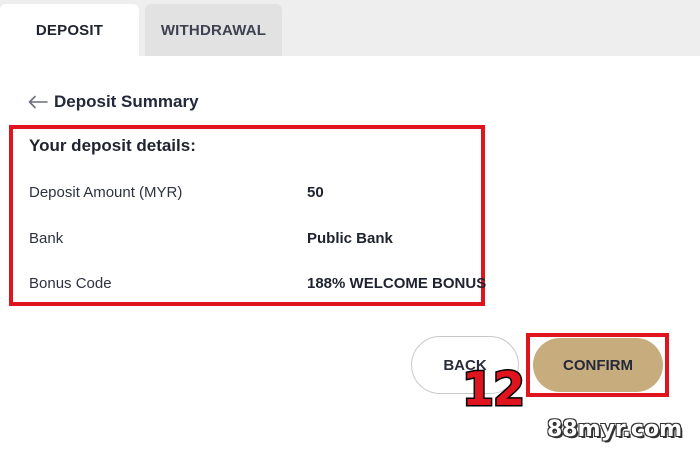 This screenshot has width=700, height=450. I want to click on tab-deposit: DEPOSIT, so click(69, 30).